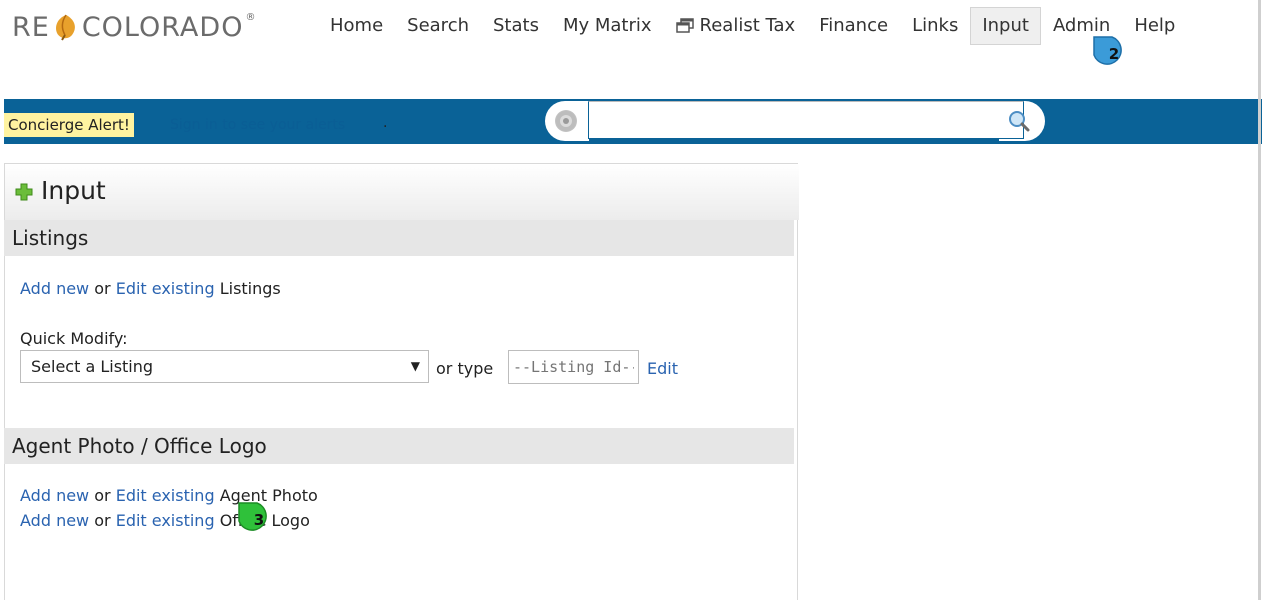 This screenshot has height=600, width=1264. Describe the element at coordinates (402, 192) in the screenshot. I see `panel-header: Input` at that location.